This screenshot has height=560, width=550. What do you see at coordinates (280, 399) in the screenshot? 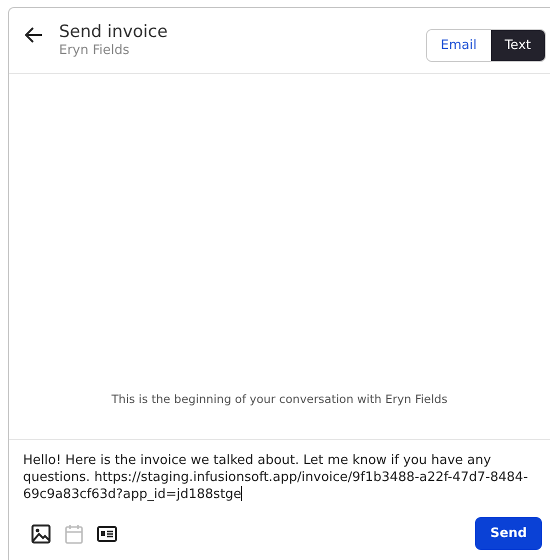
I see `conversation-notice: This is the beginning of your conversation with Eryn Fields` at bounding box center [280, 399].